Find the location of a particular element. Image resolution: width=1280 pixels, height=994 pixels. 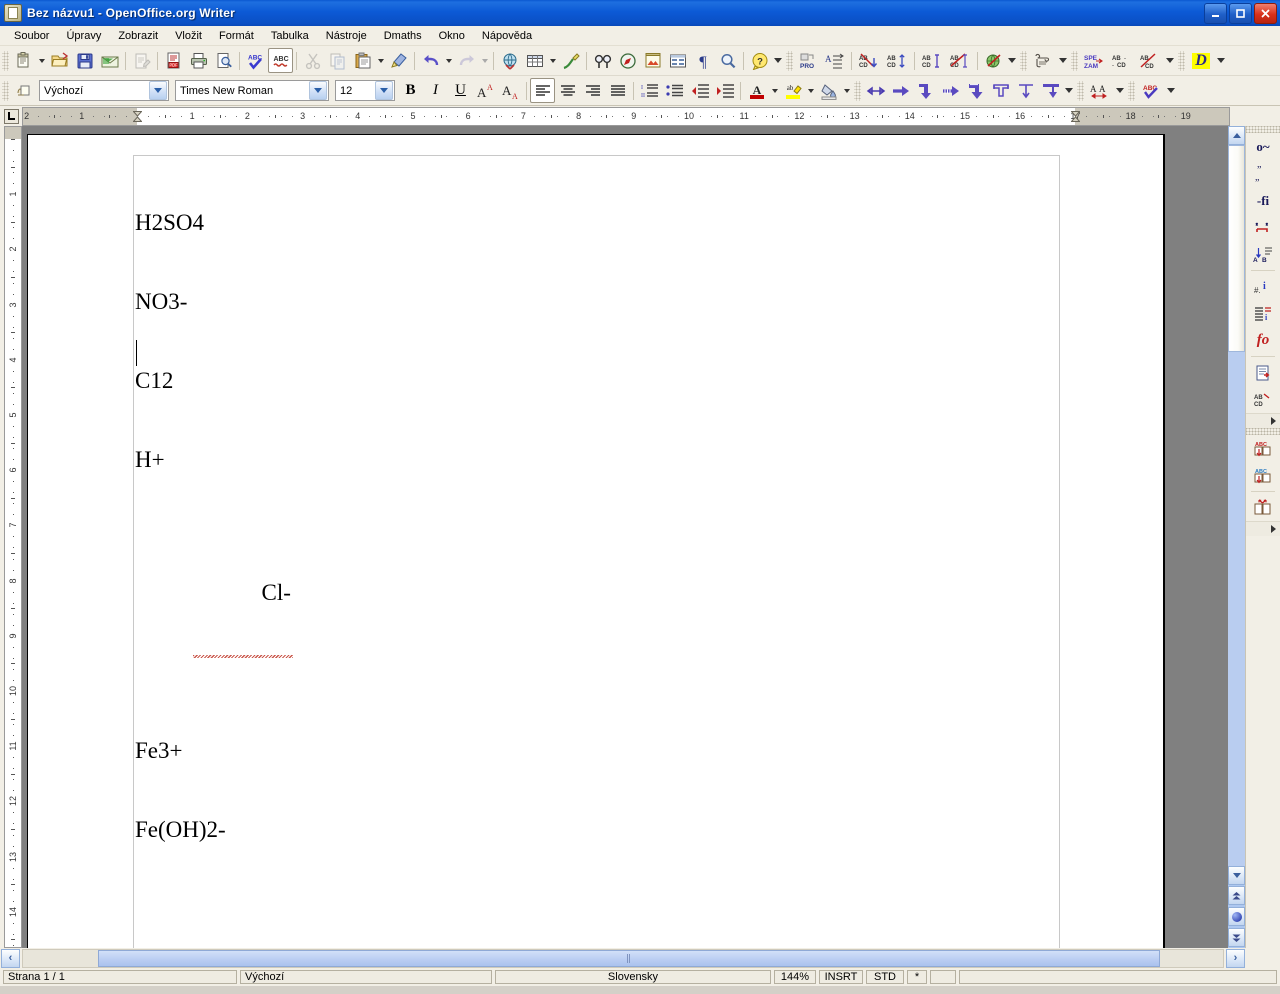

abcd-updown-icon: AB CD is located at coordinates (897, 60).